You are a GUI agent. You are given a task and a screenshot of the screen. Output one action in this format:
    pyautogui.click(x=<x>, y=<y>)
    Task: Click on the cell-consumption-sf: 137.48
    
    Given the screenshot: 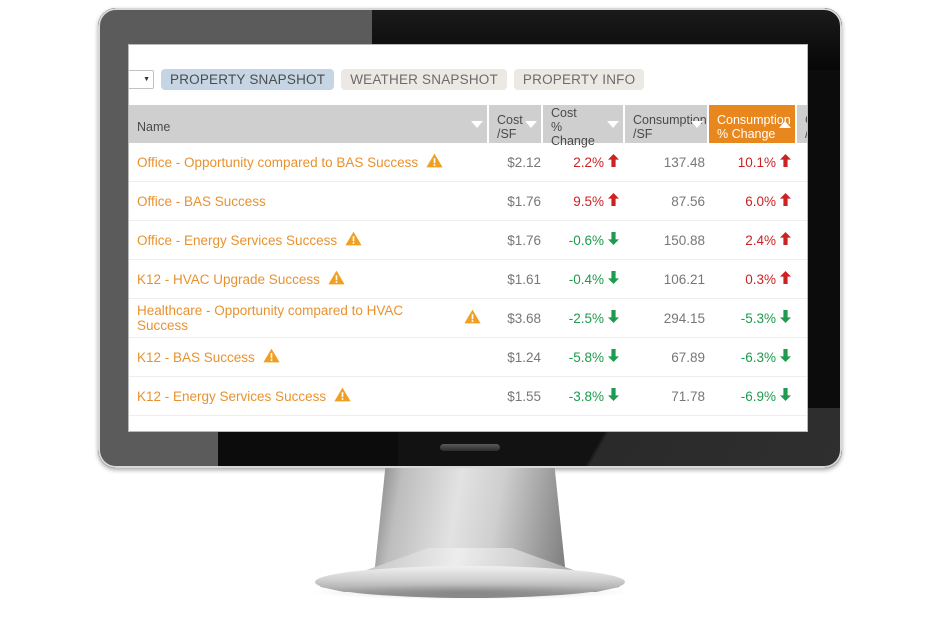 What is the action you would take?
    pyautogui.click(x=684, y=162)
    